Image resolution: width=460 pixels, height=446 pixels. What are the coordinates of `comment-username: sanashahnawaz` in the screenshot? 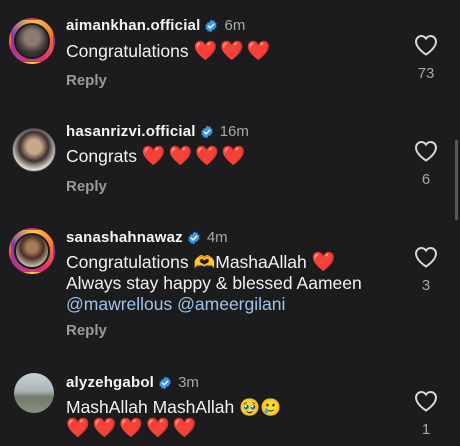 It's located at (124, 237).